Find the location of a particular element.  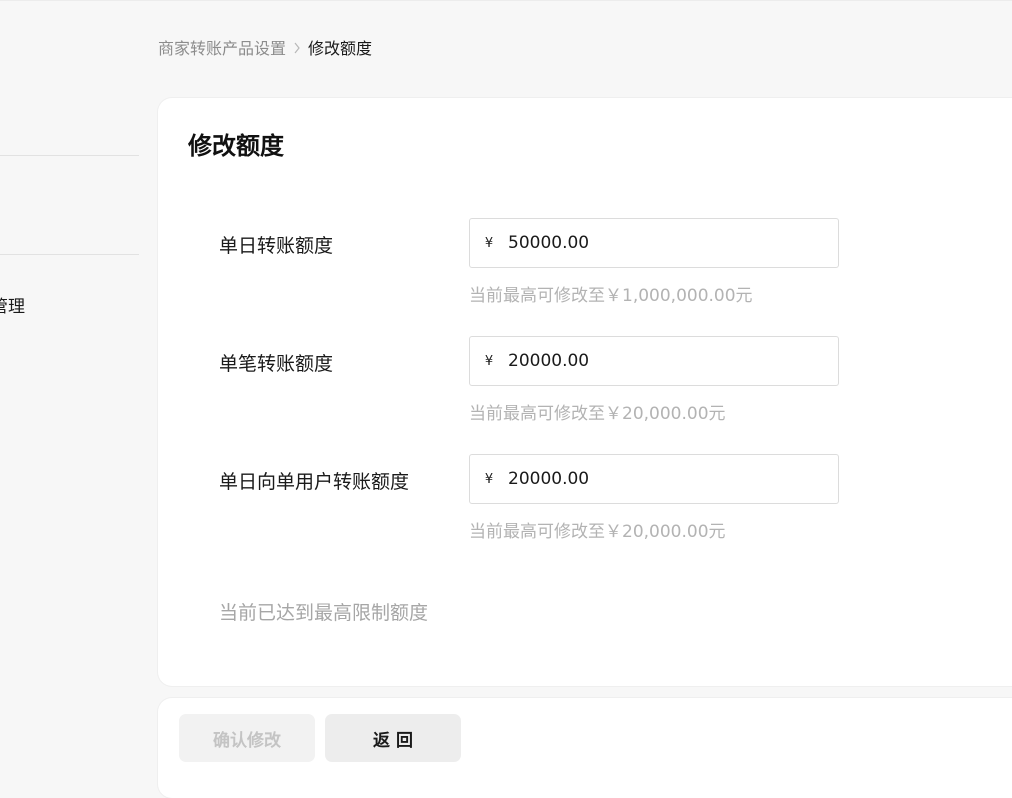

single-transfer-limit-hint: 当前最高可修改至￥20,000.00元 is located at coordinates (597, 414).